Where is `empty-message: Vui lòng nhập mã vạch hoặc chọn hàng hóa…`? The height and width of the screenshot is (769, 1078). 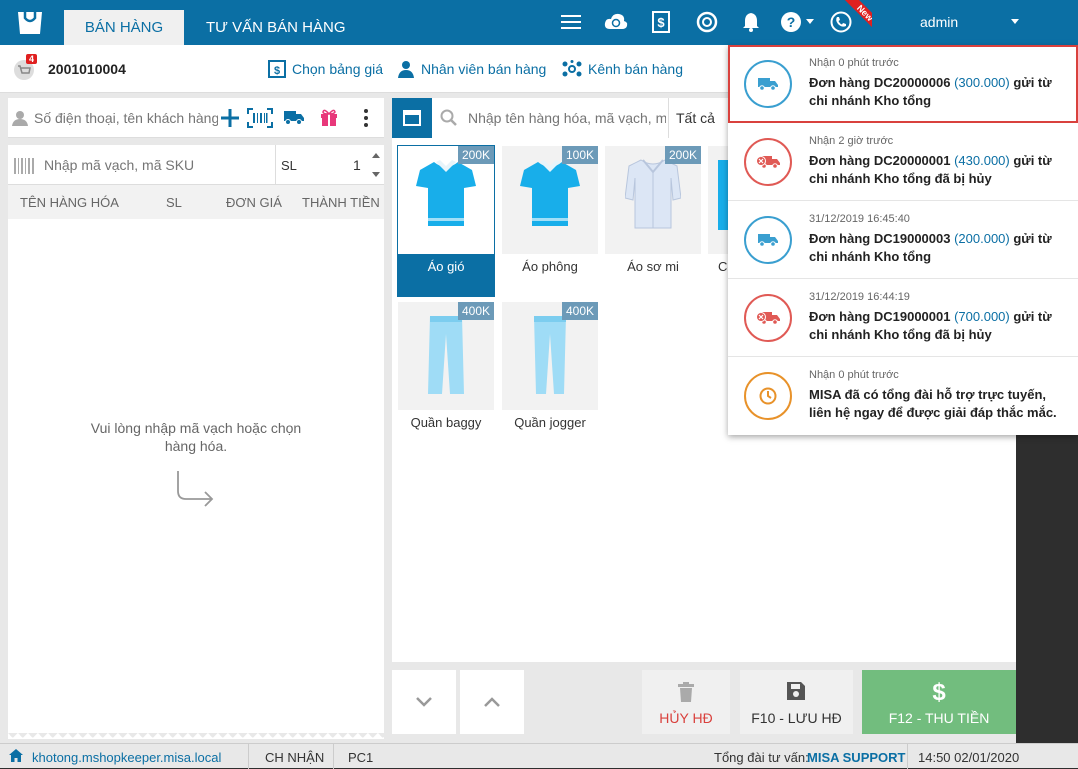 empty-message: Vui lòng nhập mã vạch hoặc chọn hàng hóa… is located at coordinates (196, 437).